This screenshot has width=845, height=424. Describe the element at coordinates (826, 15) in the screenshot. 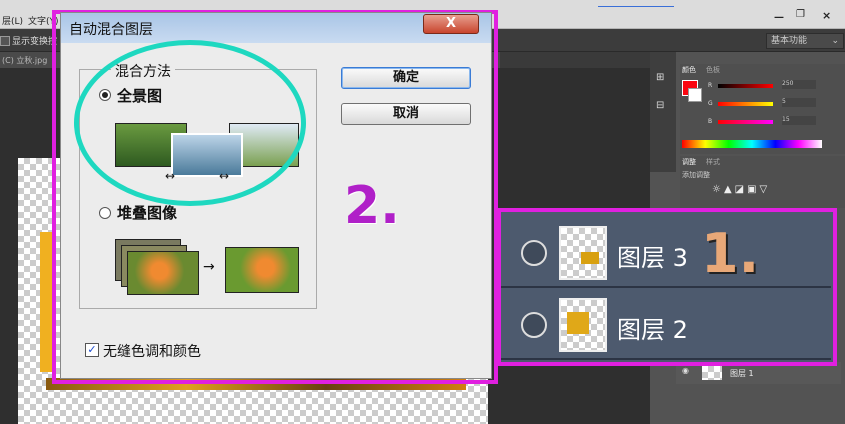

I see `close-app-icon: ×` at that location.